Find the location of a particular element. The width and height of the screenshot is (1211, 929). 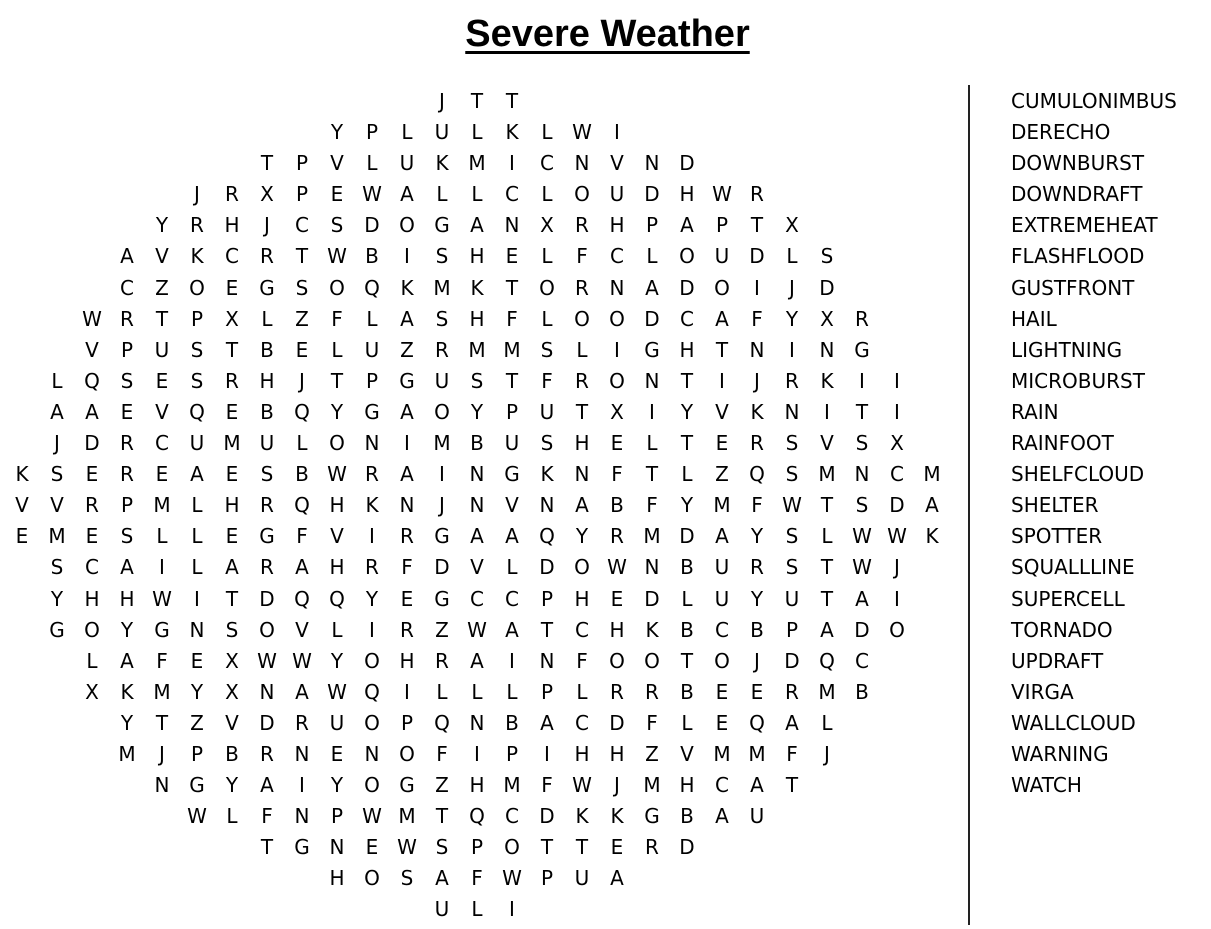

grid-letter: C is located at coordinates (302, 225).